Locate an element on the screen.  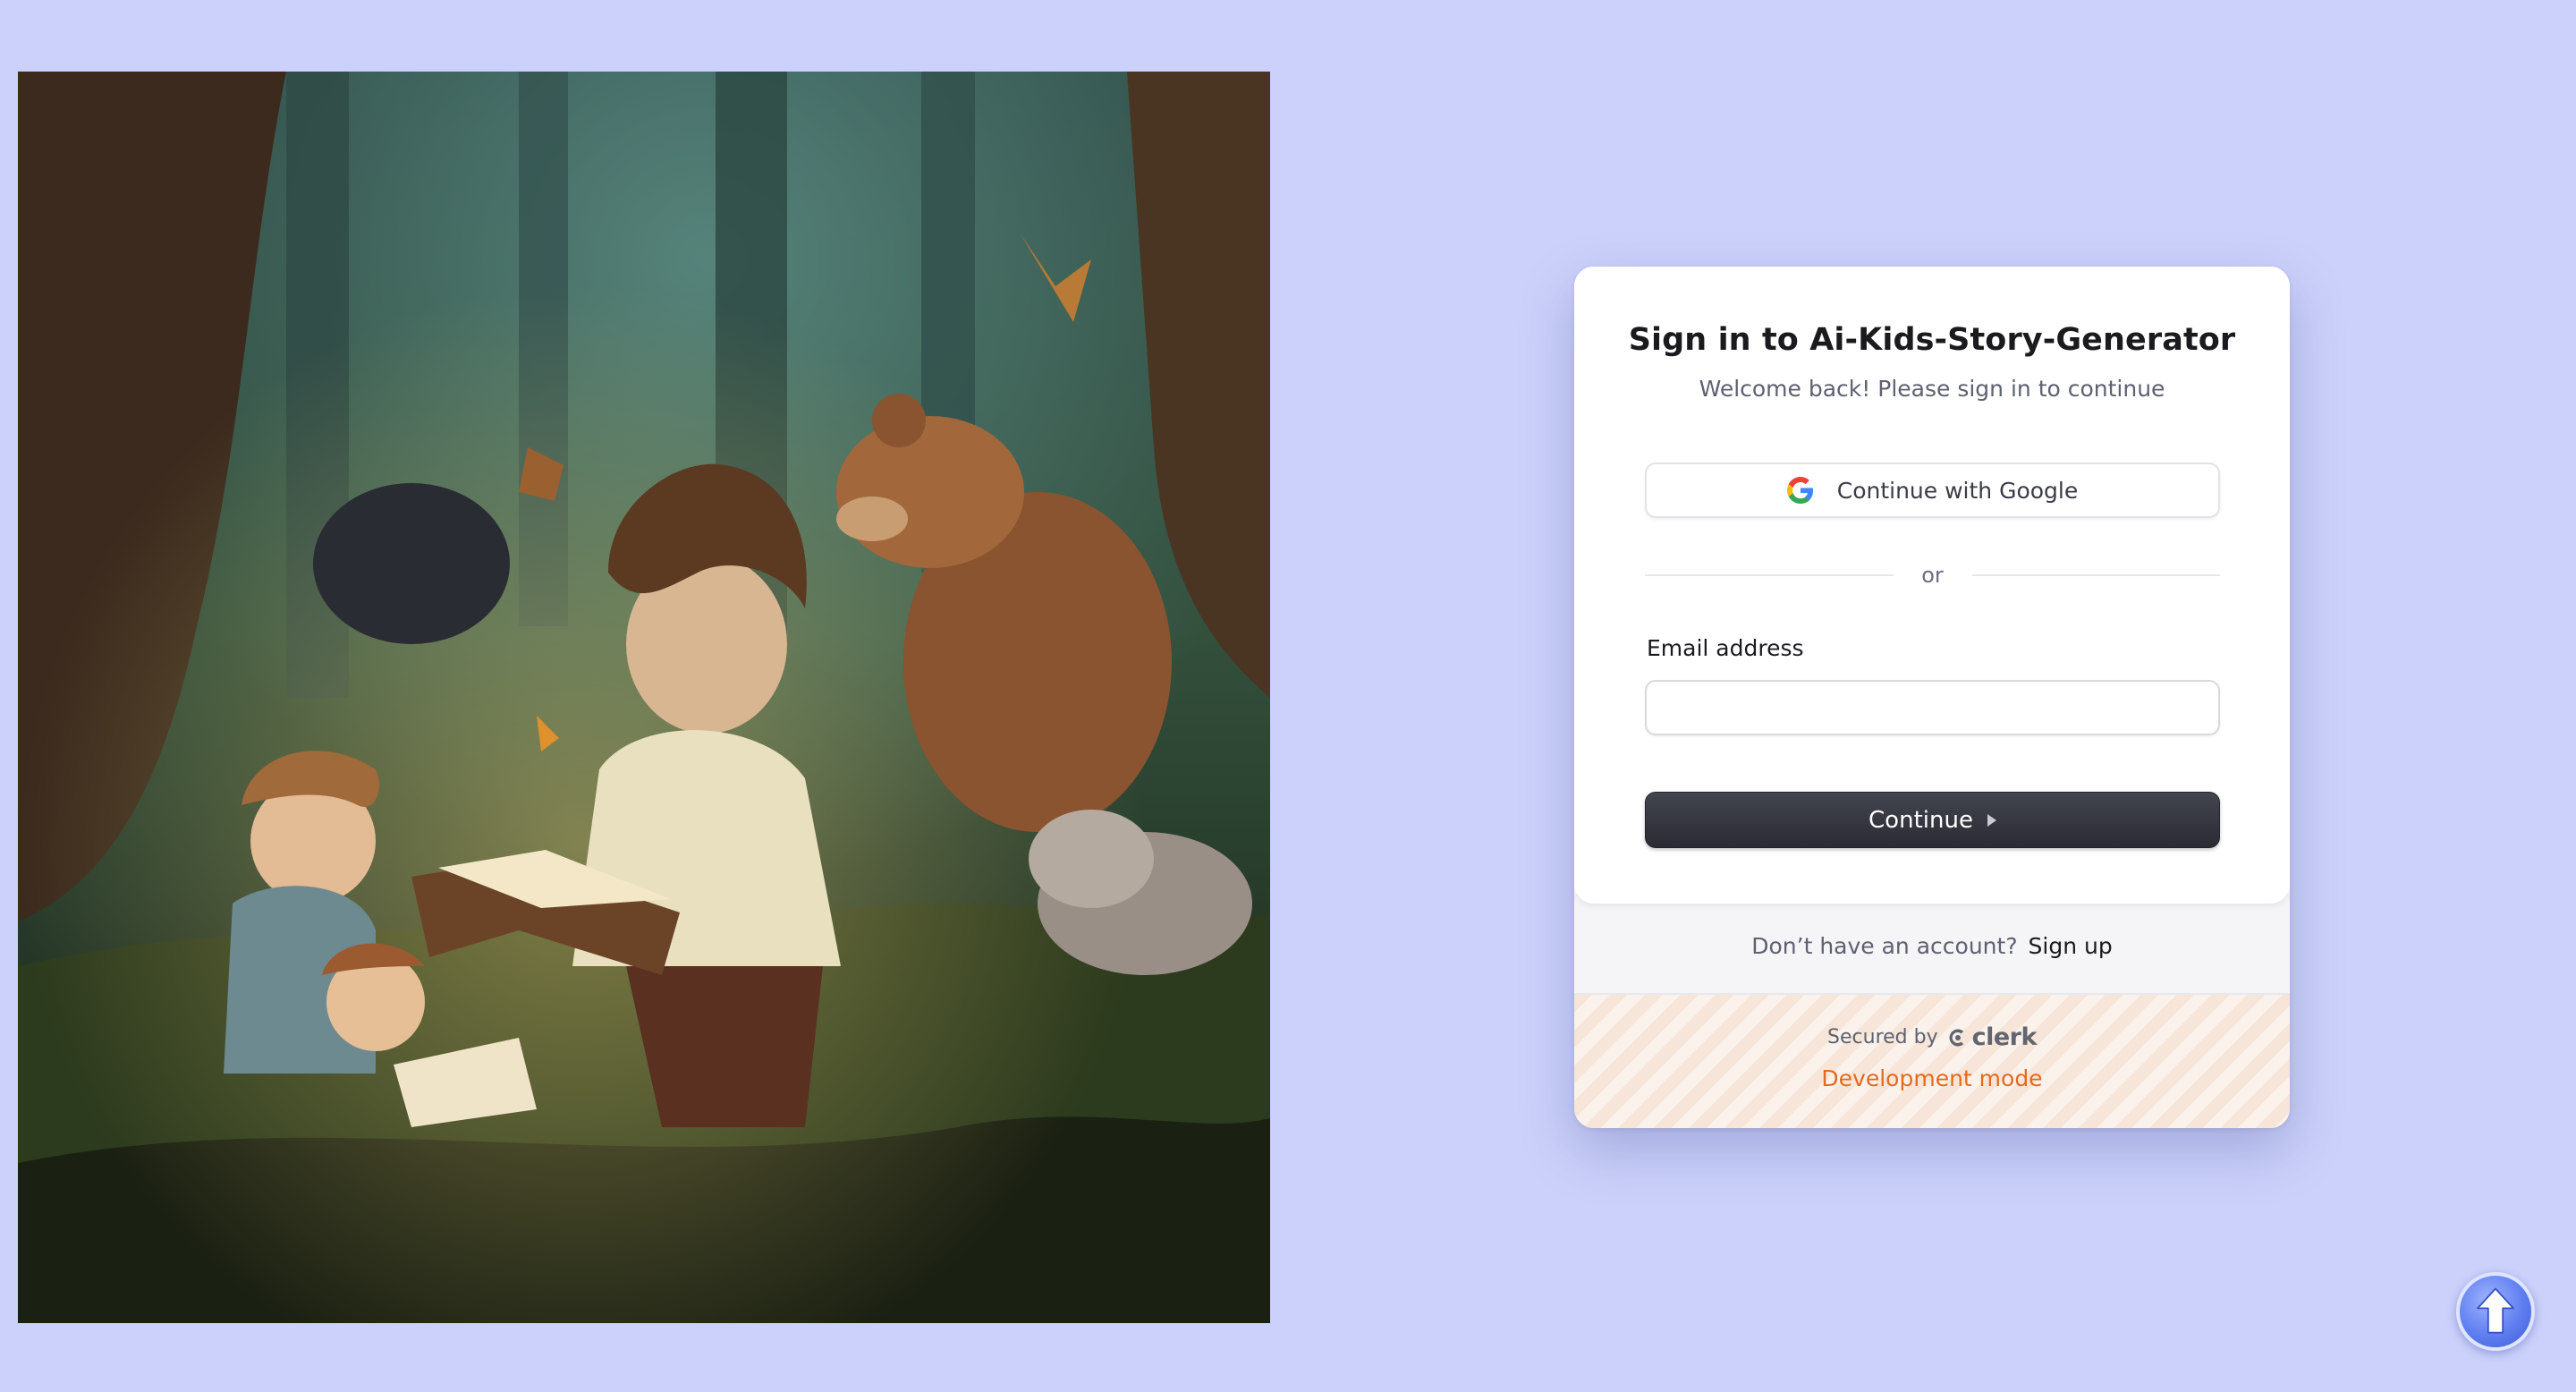
divider-or-text: or is located at coordinates (1932, 575).